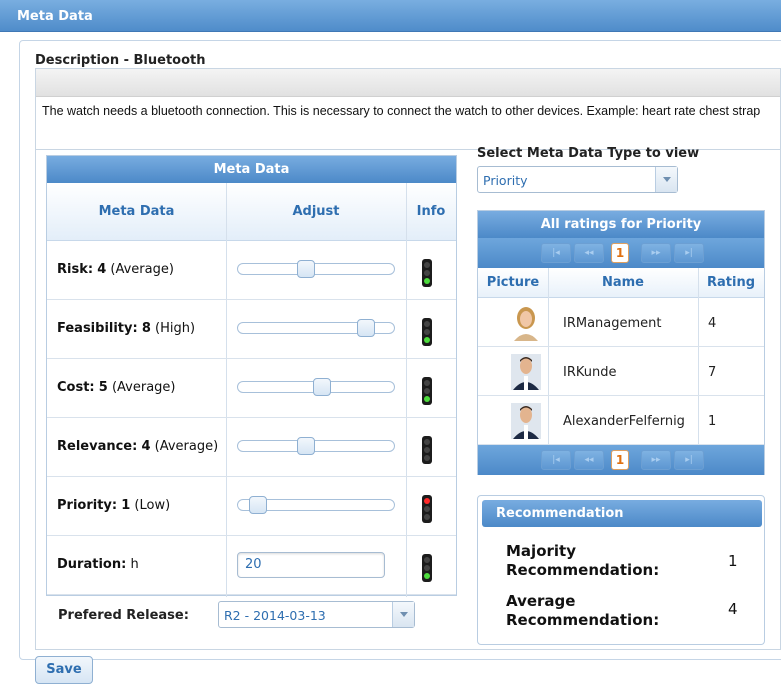 This screenshot has height=688, width=781. What do you see at coordinates (621, 224) in the screenshot?
I see `ratings-title: All ratings for Priority` at bounding box center [621, 224].